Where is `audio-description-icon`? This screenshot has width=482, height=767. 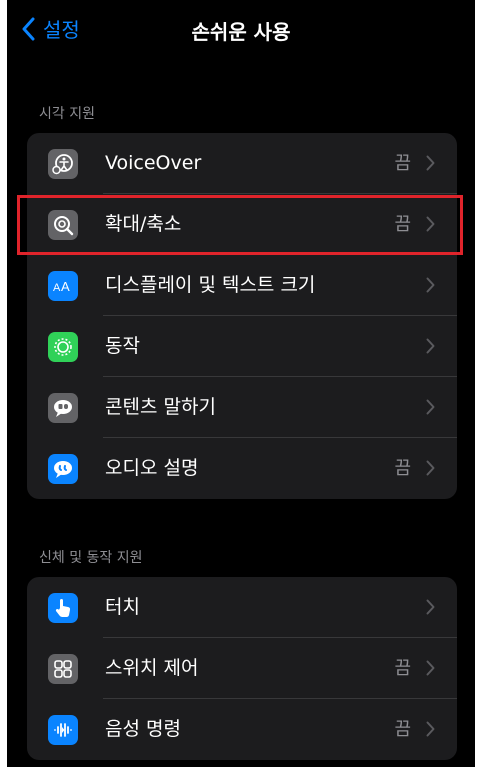 audio-description-icon is located at coordinates (63, 469).